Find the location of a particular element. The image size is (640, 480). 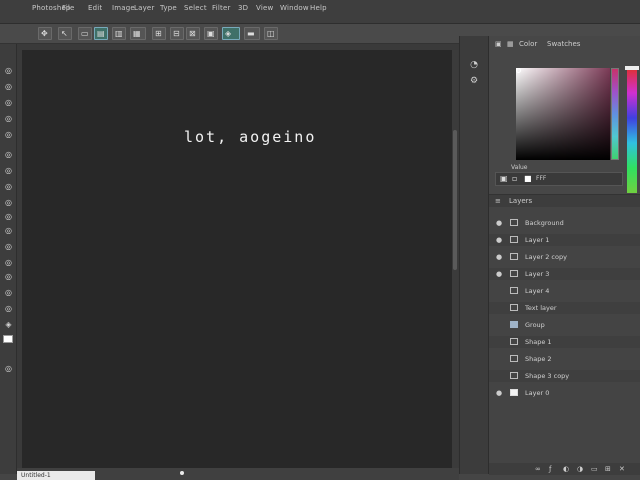

new-layer-icon: ⊞ is located at coordinates (608, 469).